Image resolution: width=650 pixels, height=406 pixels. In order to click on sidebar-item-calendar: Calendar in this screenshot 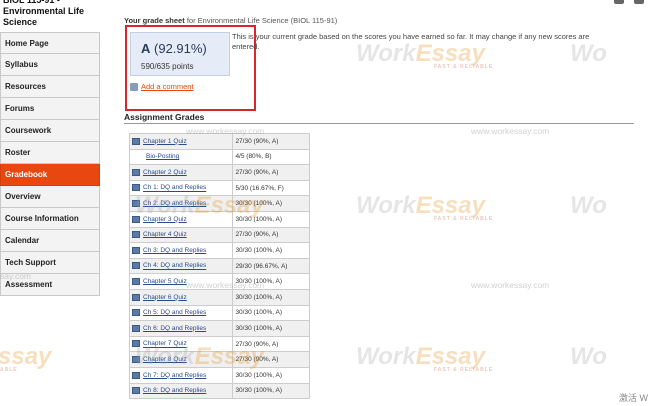, I will do `click(50, 241)`.